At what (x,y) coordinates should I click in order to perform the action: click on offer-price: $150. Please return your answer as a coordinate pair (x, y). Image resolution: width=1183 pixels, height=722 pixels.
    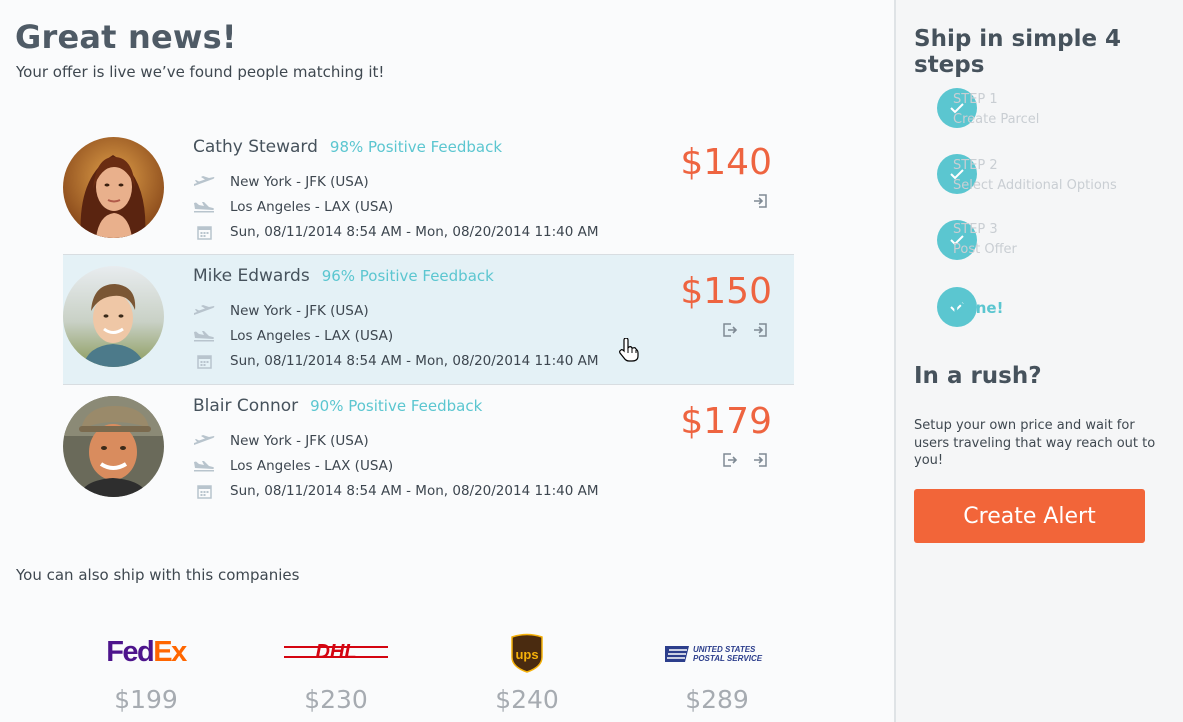
    Looking at the image, I should click on (726, 291).